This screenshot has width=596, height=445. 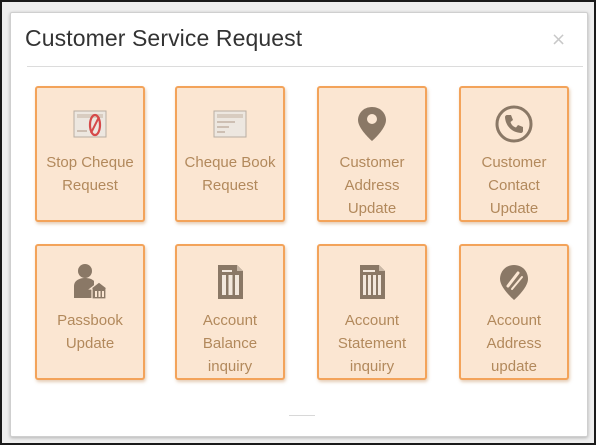 What do you see at coordinates (302, 415) in the screenshot?
I see `footer-divider` at bounding box center [302, 415].